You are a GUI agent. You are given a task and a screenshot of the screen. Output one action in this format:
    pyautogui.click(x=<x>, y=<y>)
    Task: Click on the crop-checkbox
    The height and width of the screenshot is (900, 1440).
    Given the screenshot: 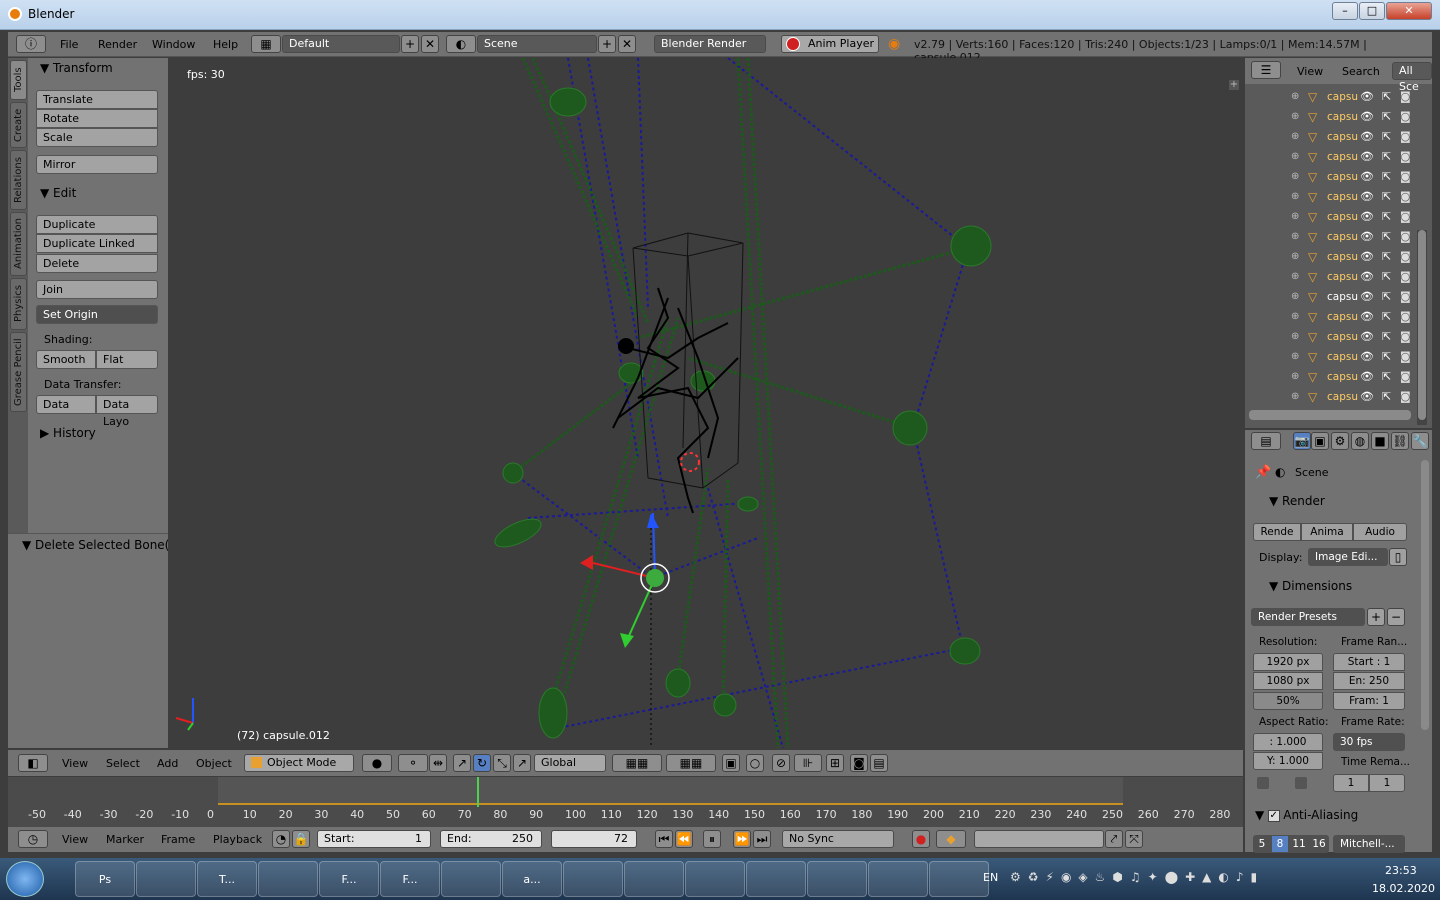 What is the action you would take?
    pyautogui.click(x=1263, y=783)
    